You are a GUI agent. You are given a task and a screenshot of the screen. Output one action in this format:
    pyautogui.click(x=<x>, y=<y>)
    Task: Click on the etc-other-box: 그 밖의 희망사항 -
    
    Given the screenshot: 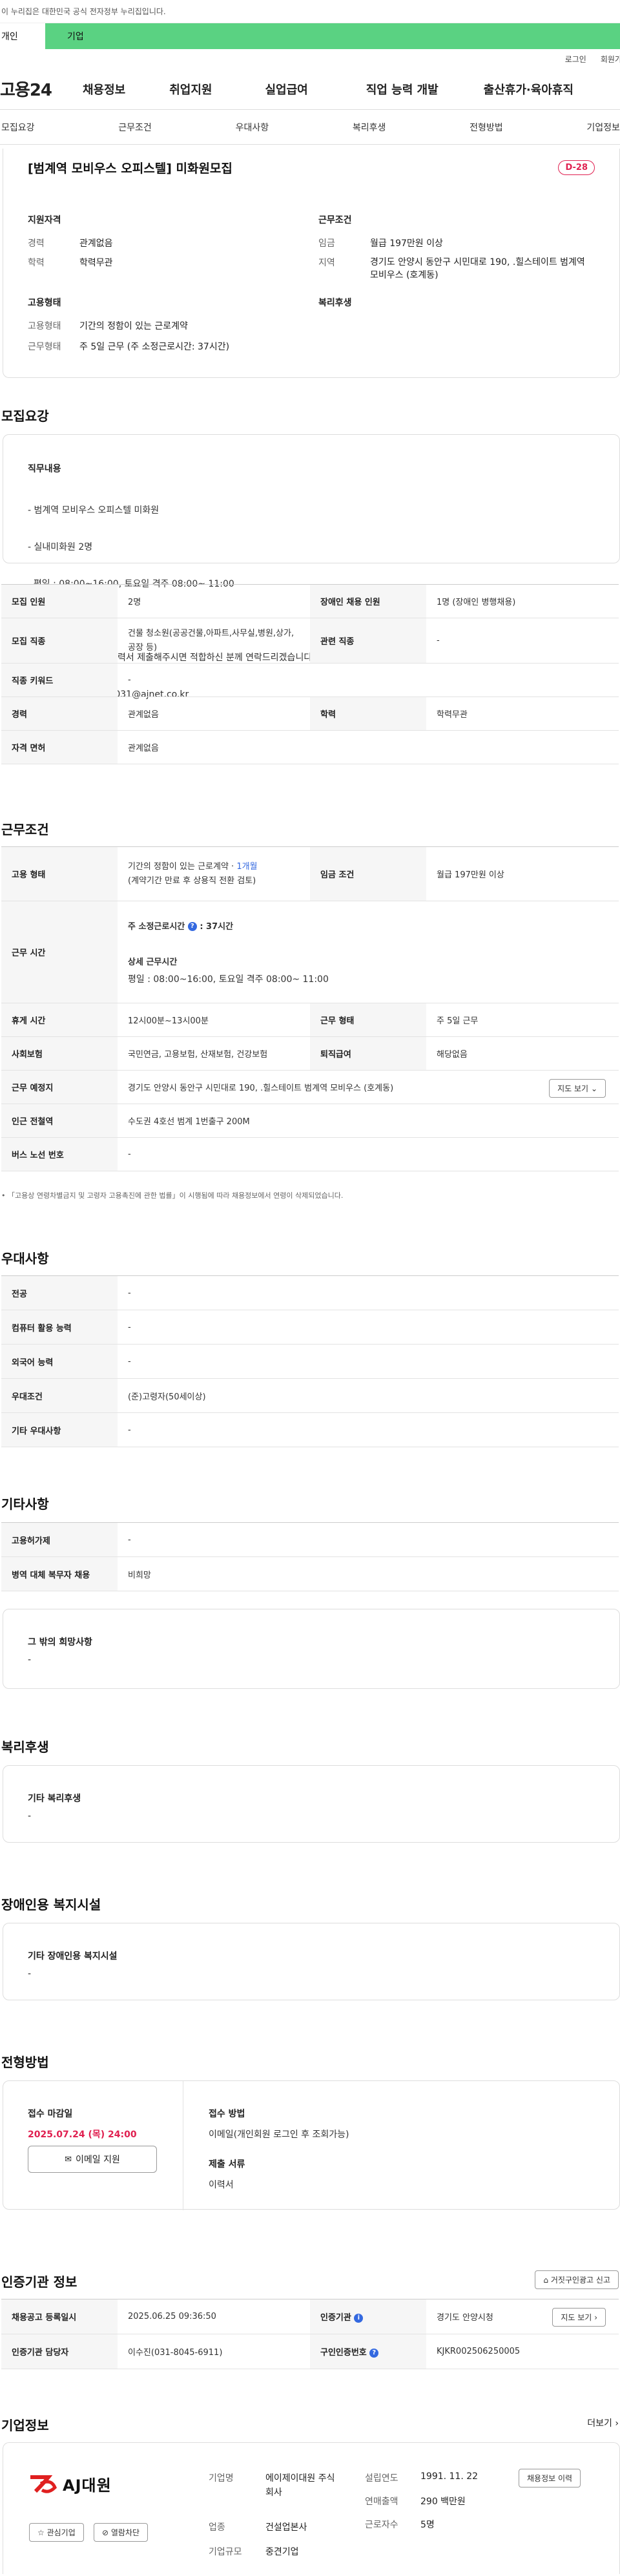 What is the action you would take?
    pyautogui.click(x=311, y=1649)
    